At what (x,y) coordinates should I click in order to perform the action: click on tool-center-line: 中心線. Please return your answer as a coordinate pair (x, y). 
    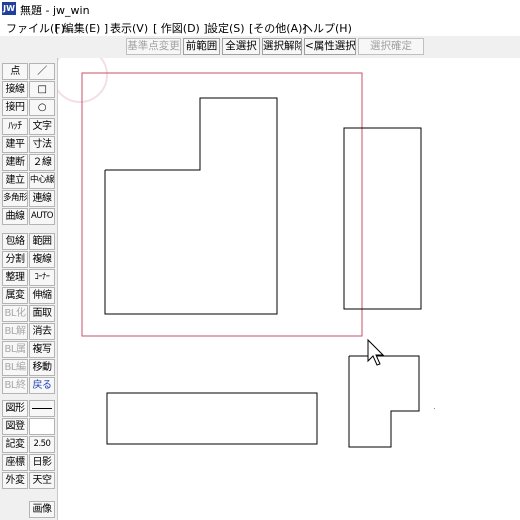
    Looking at the image, I should click on (42, 180).